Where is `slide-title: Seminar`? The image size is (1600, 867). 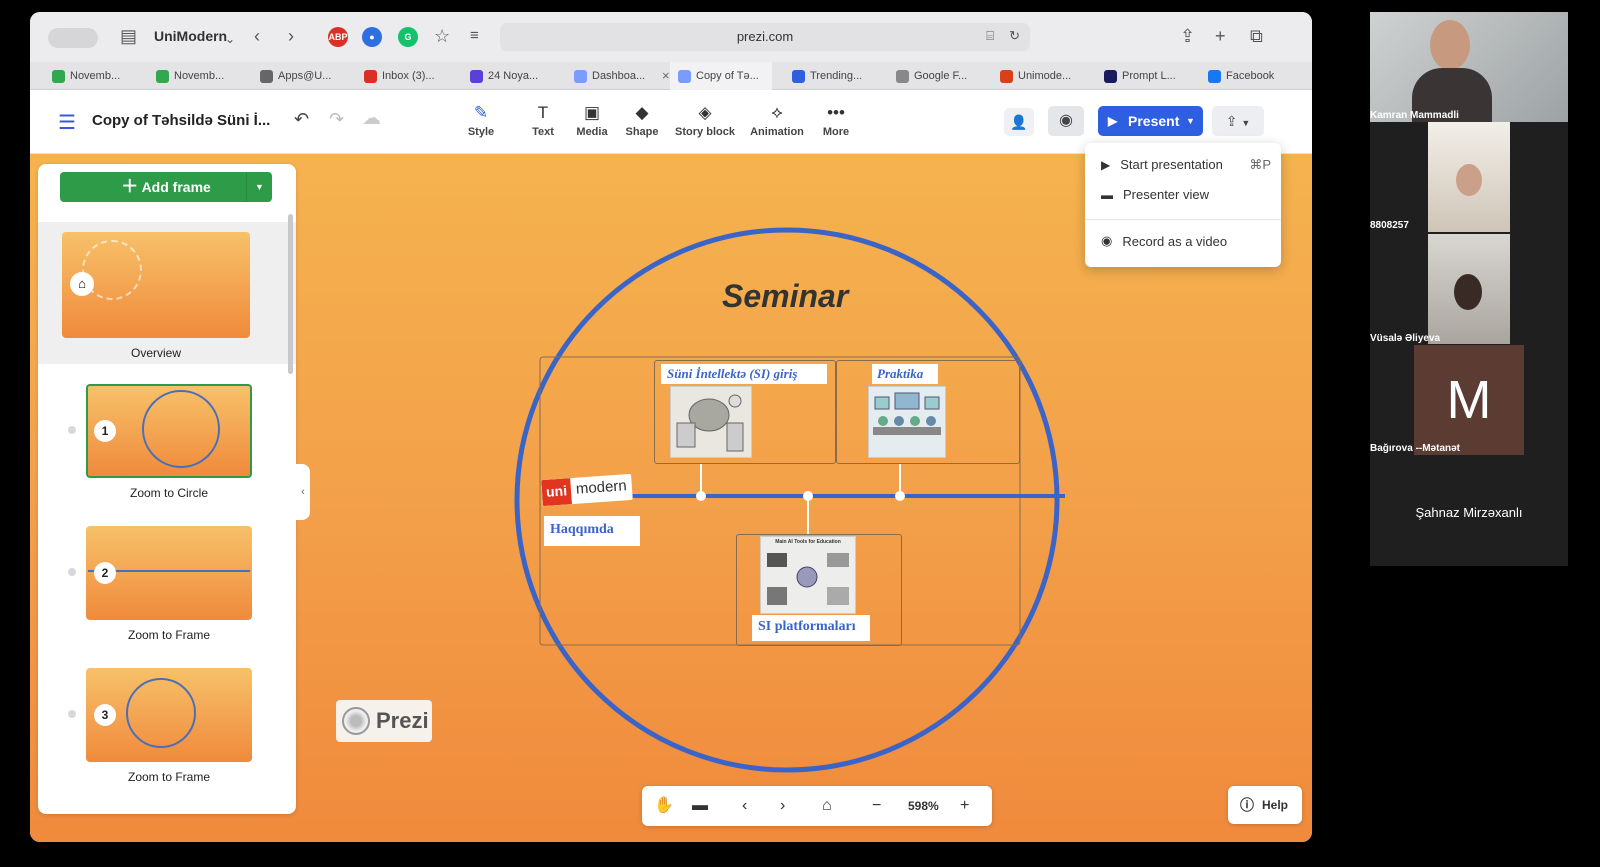 slide-title: Seminar is located at coordinates (785, 296).